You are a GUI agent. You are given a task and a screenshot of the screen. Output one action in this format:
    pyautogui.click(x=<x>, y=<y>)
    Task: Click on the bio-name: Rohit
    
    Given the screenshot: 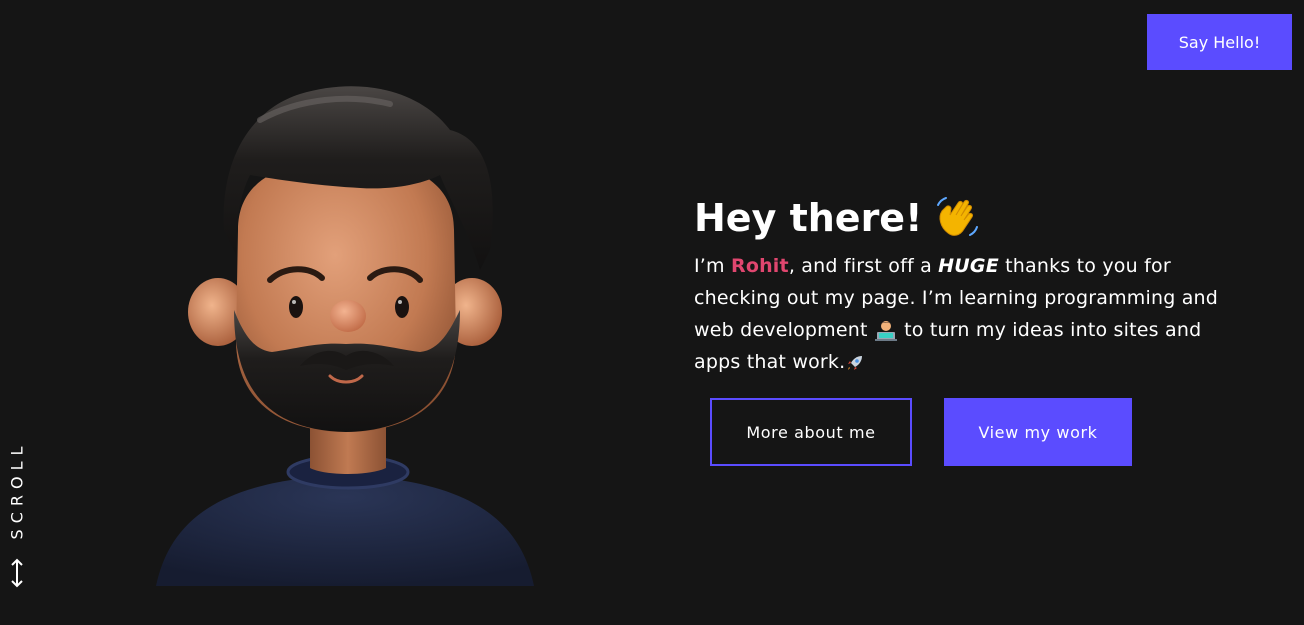 What is the action you would take?
    pyautogui.click(x=760, y=266)
    